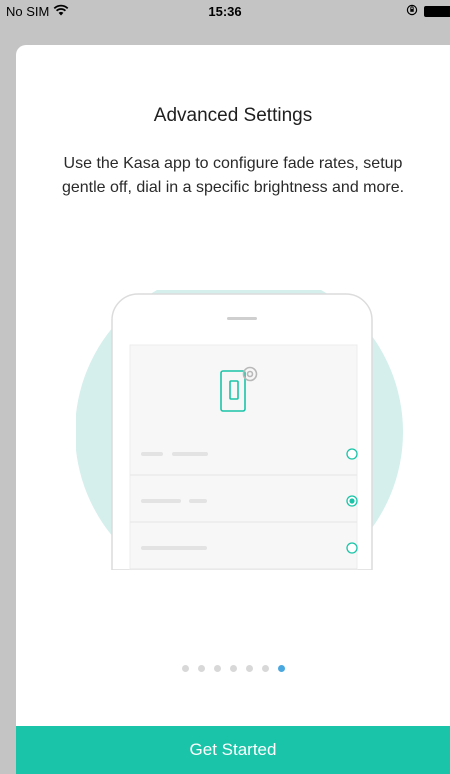 The width and height of the screenshot is (450, 774). I want to click on orientation-lock-icon, so click(412, 11).